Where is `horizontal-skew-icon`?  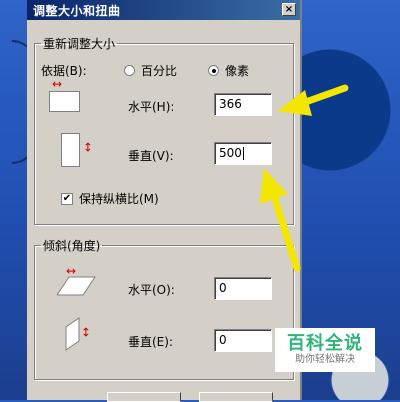
horizontal-skew-icon is located at coordinates (76, 286).